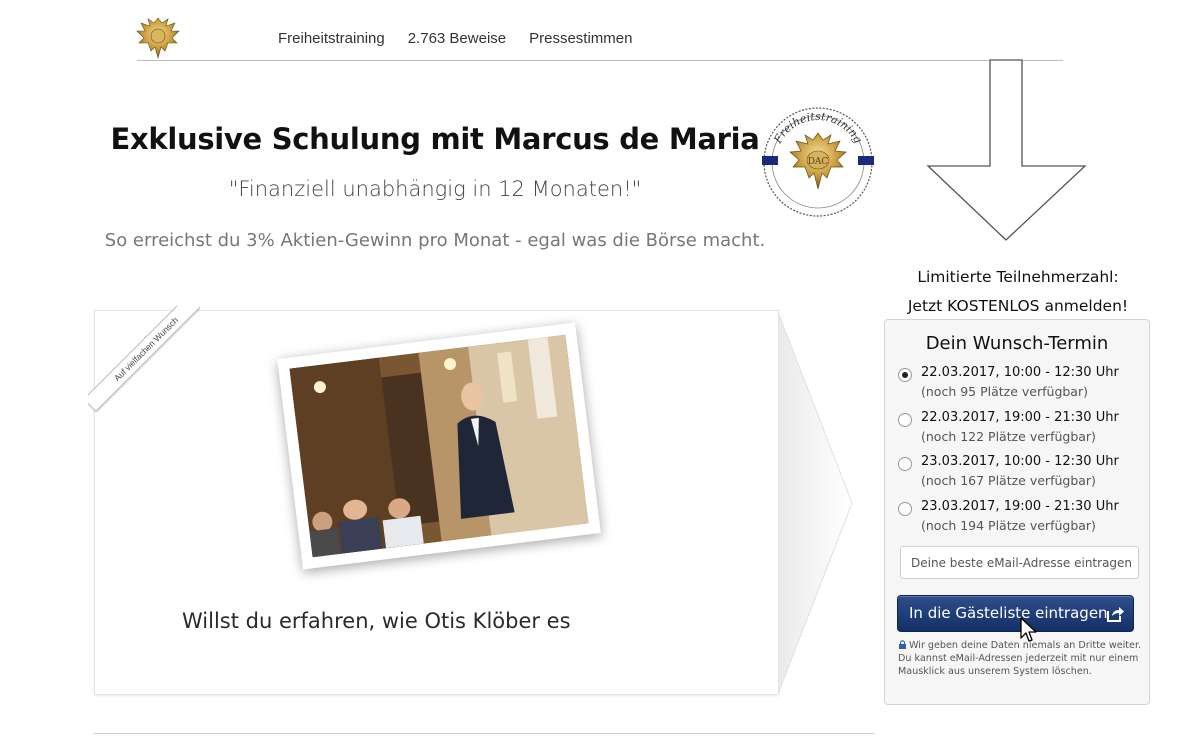 The height and width of the screenshot is (750, 1200). Describe the element at coordinates (905, 375) in the screenshot. I see `radio-button-selected` at that location.